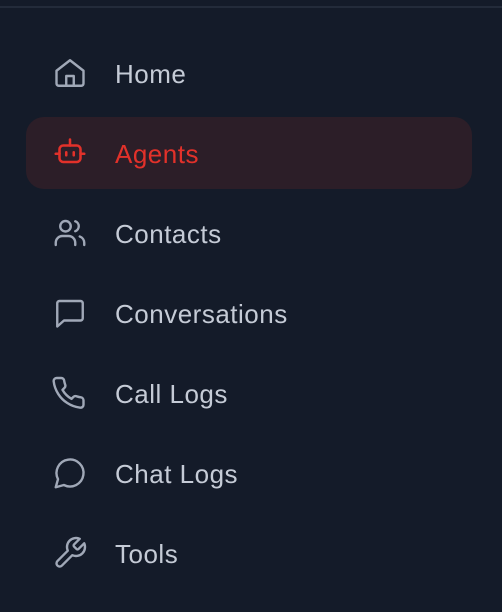 This screenshot has height=612, width=502. Describe the element at coordinates (249, 553) in the screenshot. I see `sidebar-item-tools: Tools` at that location.